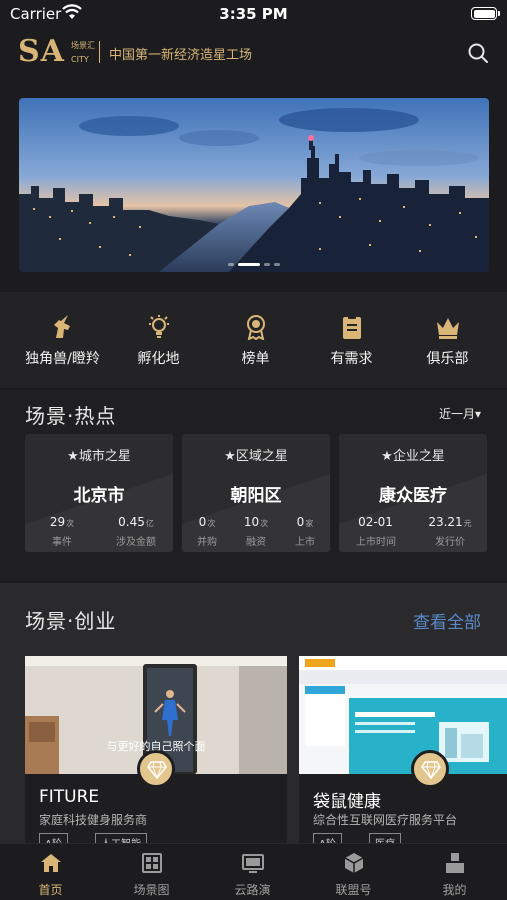 Image resolution: width=507 pixels, height=900 pixels. Describe the element at coordinates (151, 863) in the screenshot. I see `grid-icon` at that location.